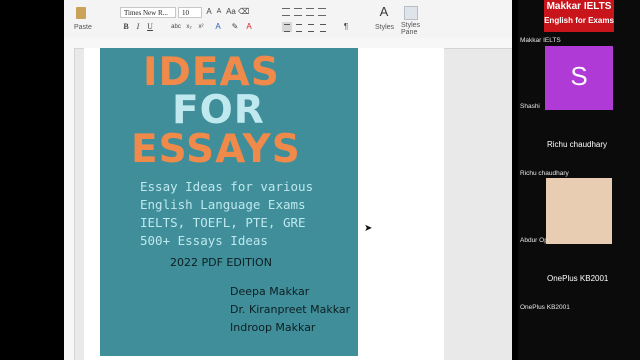  What do you see at coordinates (176, 27) in the screenshot?
I see `strikethrough-button: abc` at bounding box center [176, 27].